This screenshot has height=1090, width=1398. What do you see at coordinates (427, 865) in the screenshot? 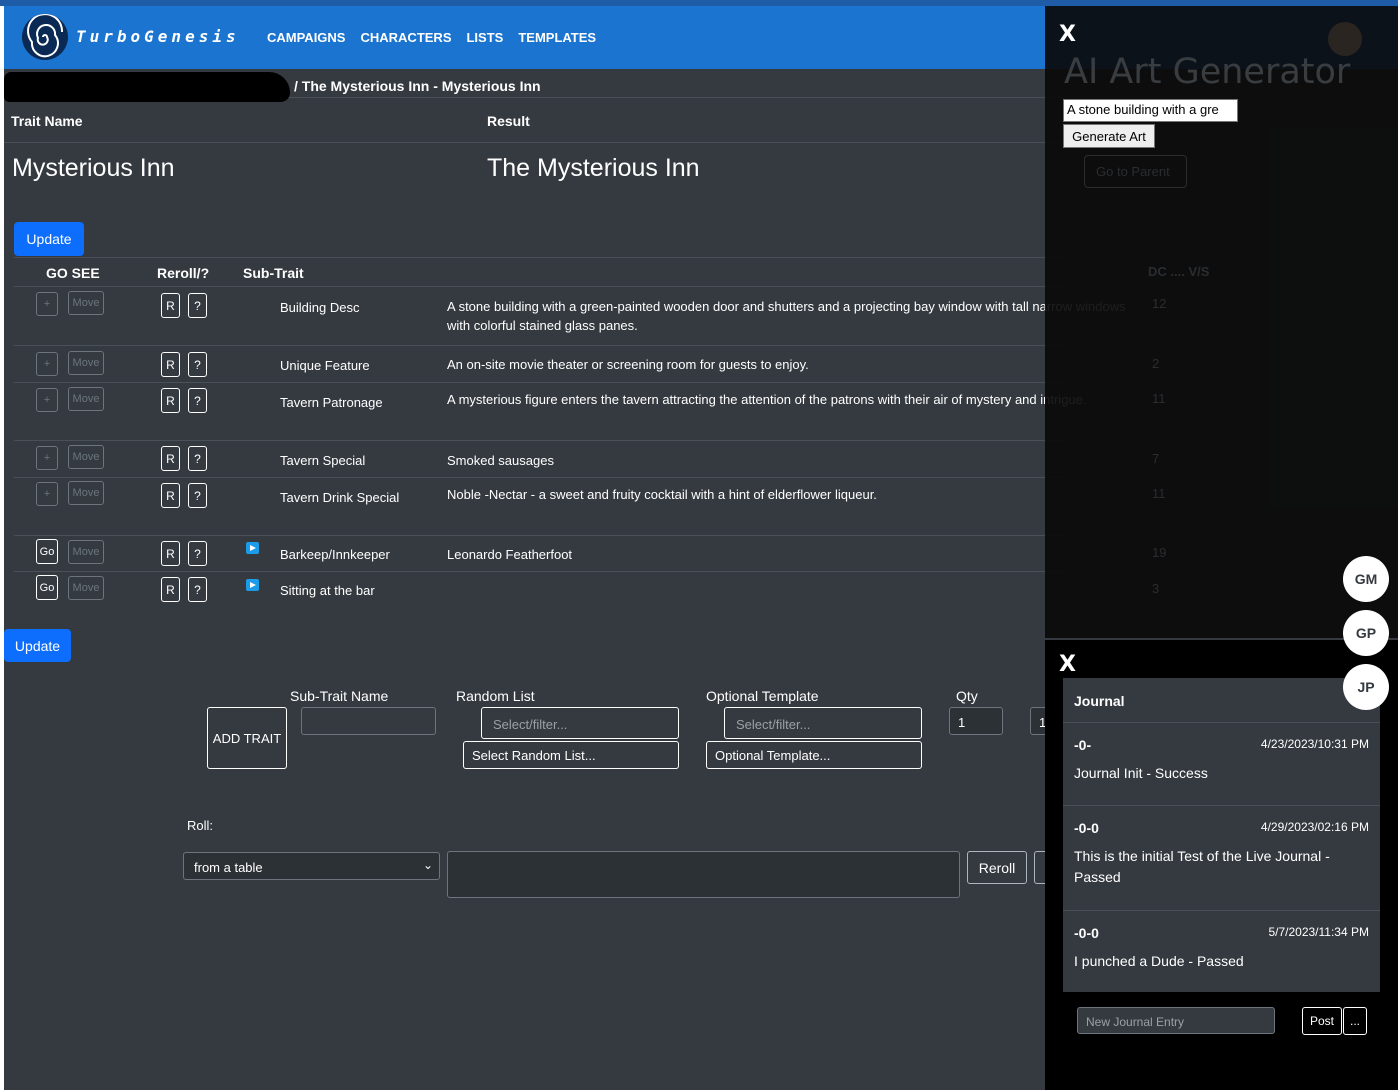
I see `chevron-down-icon: ⌄` at bounding box center [427, 865].